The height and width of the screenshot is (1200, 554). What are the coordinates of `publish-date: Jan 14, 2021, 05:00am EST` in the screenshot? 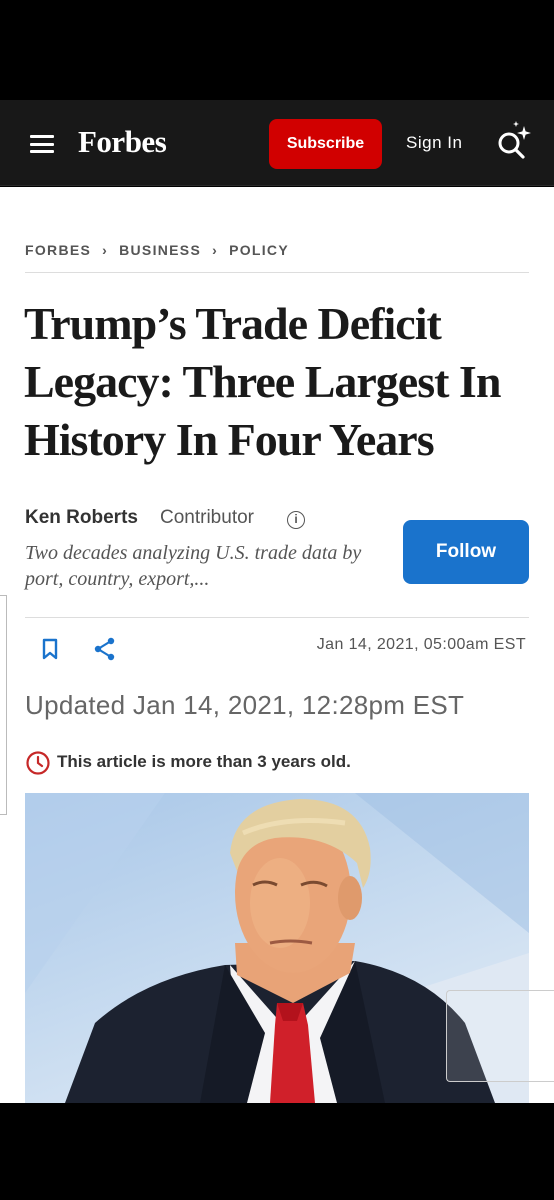 It's located at (421, 644).